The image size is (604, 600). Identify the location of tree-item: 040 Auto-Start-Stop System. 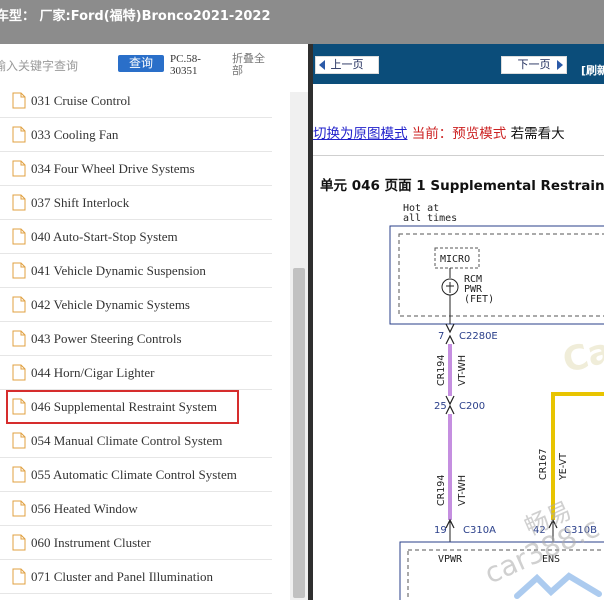
(136, 237).